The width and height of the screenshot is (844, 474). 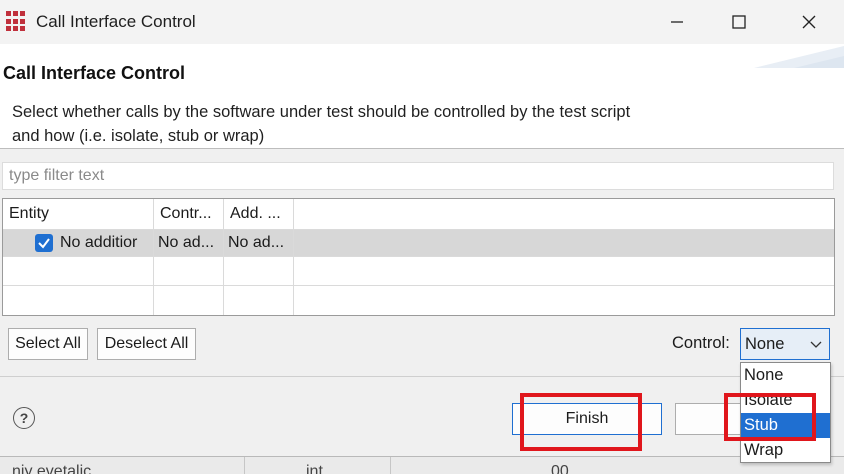 What do you see at coordinates (48, 344) in the screenshot?
I see `select-all-button: Select All` at bounding box center [48, 344].